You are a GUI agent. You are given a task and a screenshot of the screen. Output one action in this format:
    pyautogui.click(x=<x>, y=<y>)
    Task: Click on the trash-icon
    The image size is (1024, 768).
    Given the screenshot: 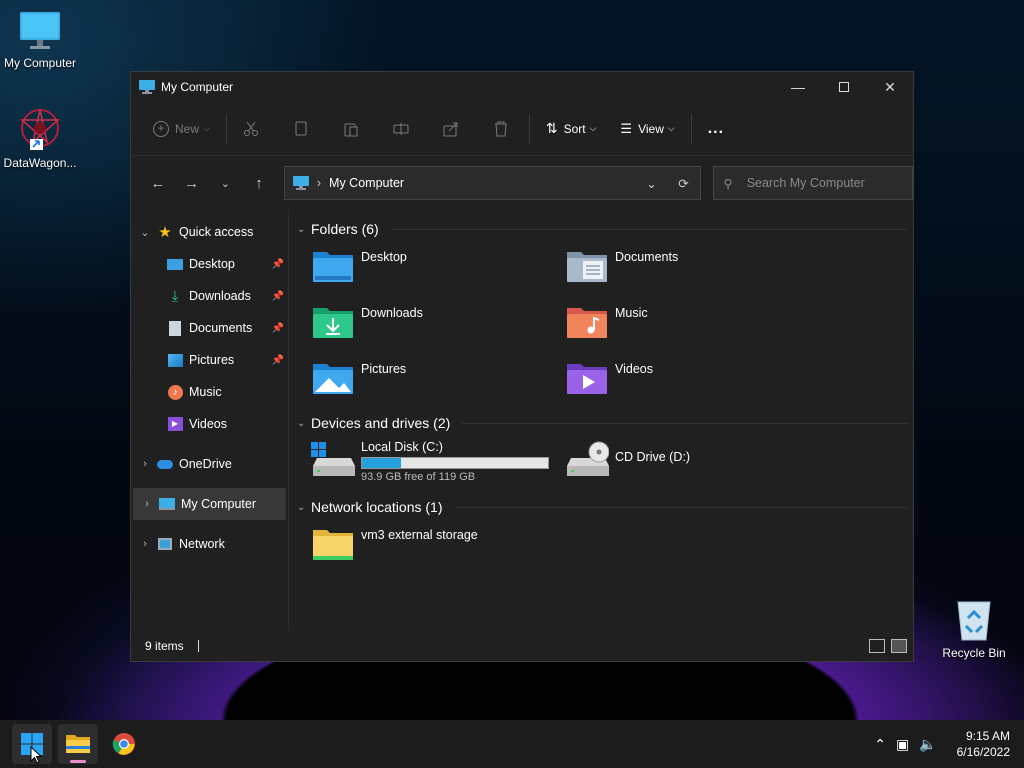 What is the action you would take?
    pyautogui.click(x=500, y=128)
    